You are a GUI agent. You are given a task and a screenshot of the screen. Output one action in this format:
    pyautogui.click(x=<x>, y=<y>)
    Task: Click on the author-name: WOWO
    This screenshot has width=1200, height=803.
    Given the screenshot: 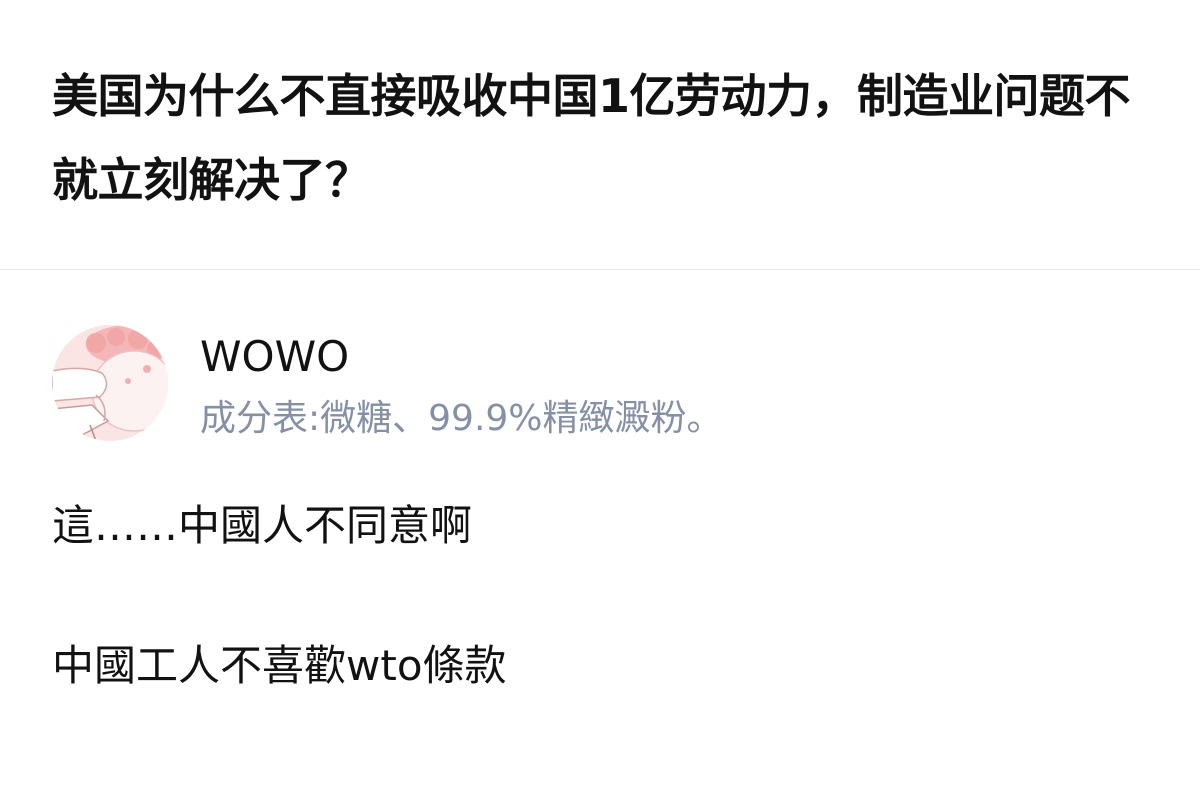 What is the action you would take?
    pyautogui.click(x=274, y=357)
    